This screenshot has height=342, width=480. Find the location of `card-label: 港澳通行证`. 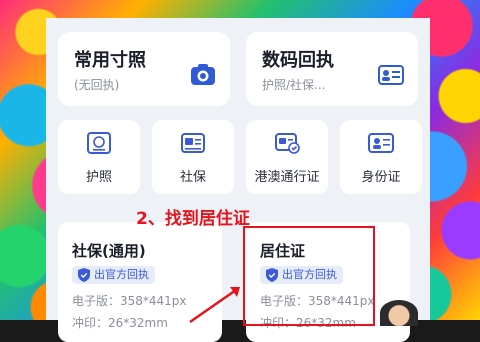

card-label: 港澳通行证 is located at coordinates (287, 177).